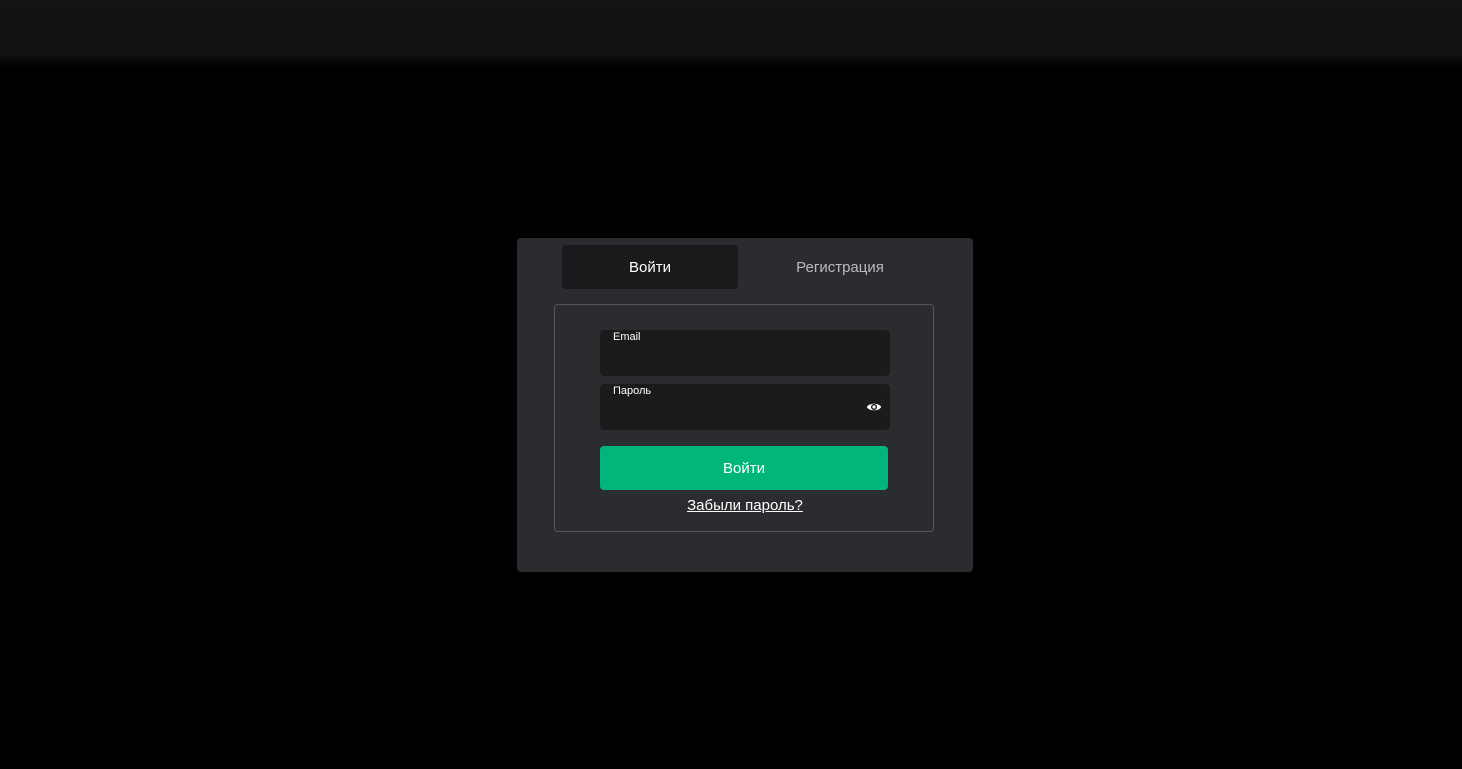  I want to click on email-field: Email, so click(745, 353).